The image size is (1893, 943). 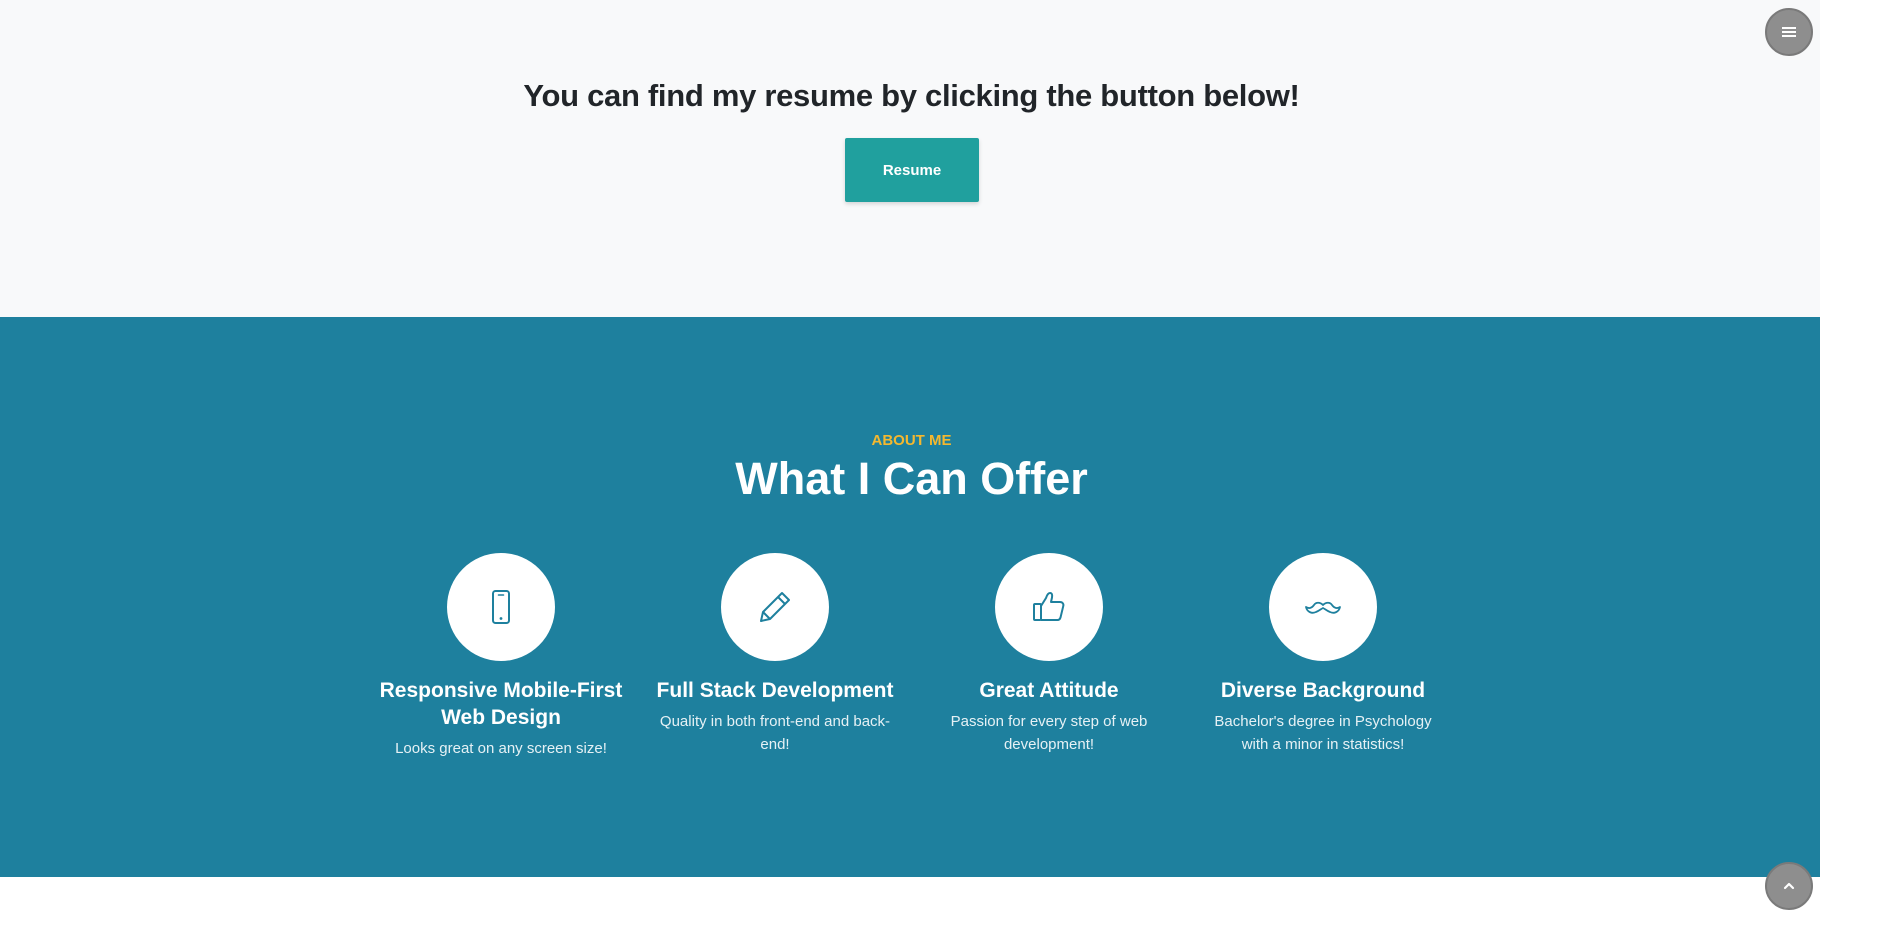 I want to click on chevron-up-icon, so click(x=1789, y=886).